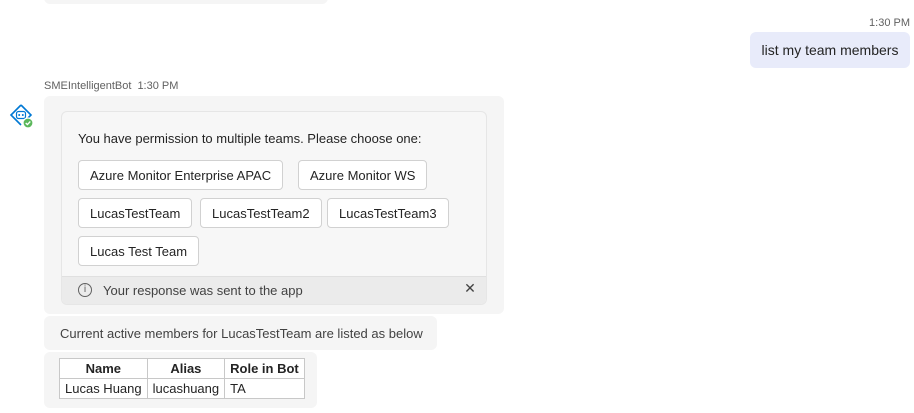 This screenshot has width=914, height=413. What do you see at coordinates (261, 213) in the screenshot?
I see `team-button-lucastestteam2: LucasTestTeam2` at bounding box center [261, 213].